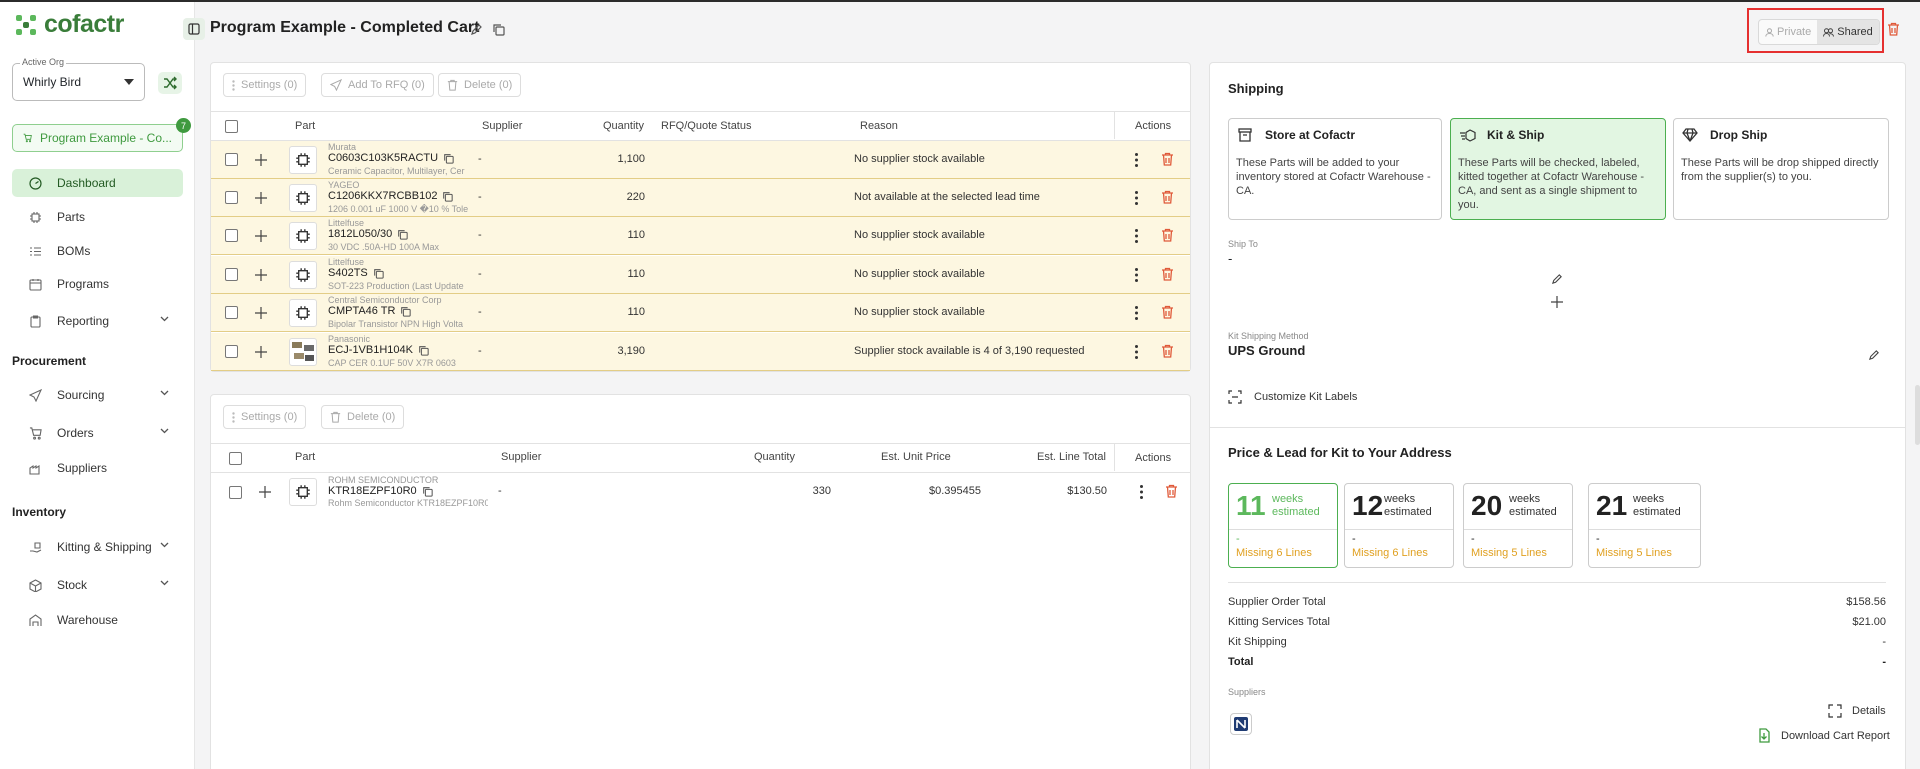 This screenshot has width=1920, height=769. I want to click on edit-title-icon, so click(476, 29).